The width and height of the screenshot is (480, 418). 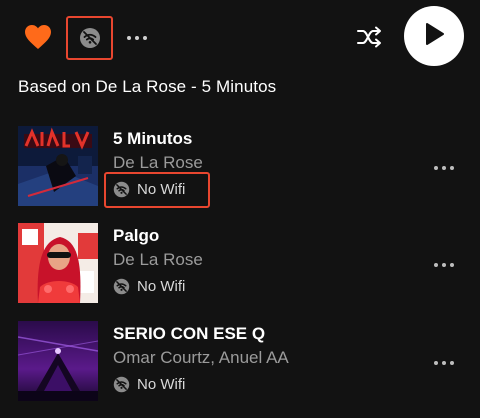 What do you see at coordinates (137, 35) in the screenshot?
I see `more-options-icon` at bounding box center [137, 35].